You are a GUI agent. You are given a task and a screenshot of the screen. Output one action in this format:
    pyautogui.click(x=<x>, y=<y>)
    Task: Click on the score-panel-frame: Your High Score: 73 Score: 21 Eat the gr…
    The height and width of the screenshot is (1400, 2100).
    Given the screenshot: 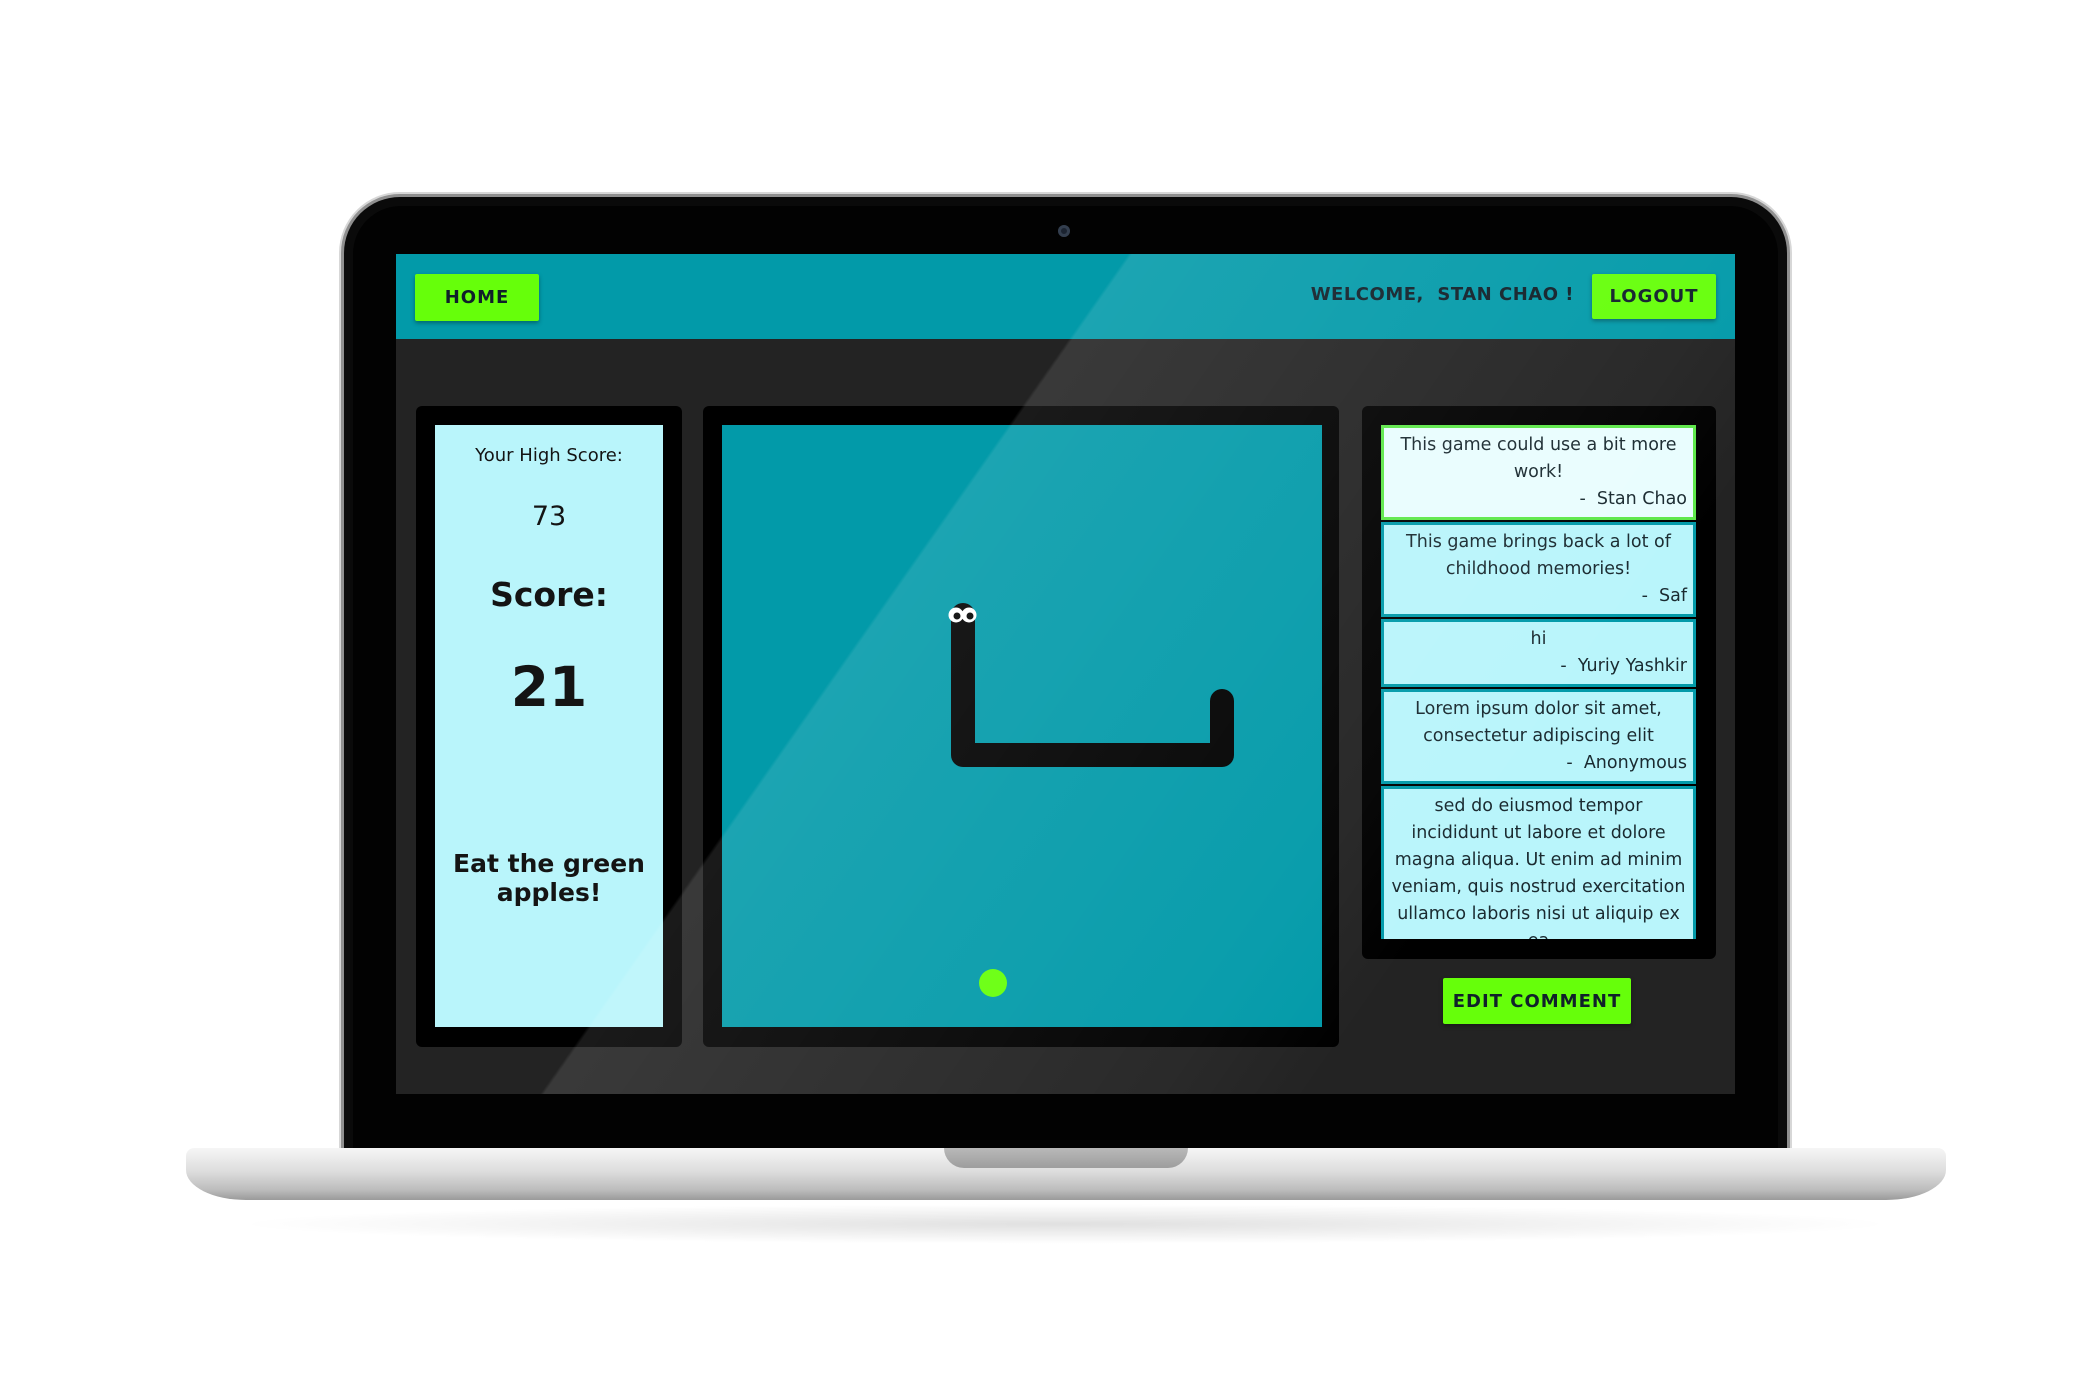 What is the action you would take?
    pyautogui.click(x=549, y=726)
    